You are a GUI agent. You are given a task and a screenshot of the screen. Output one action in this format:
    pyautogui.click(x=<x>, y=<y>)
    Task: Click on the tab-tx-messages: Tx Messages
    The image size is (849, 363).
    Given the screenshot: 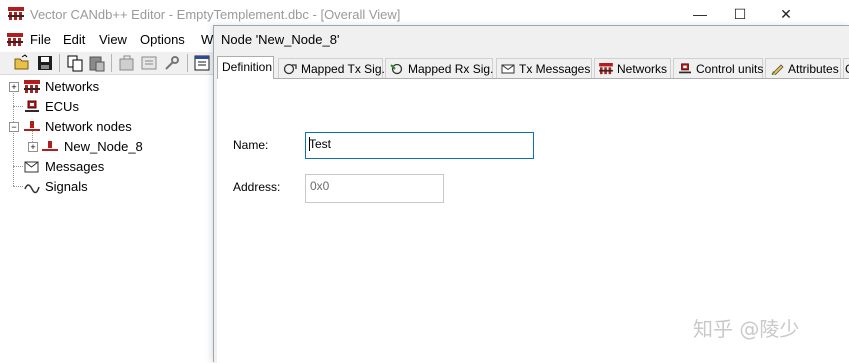 What is the action you would take?
    pyautogui.click(x=544, y=68)
    